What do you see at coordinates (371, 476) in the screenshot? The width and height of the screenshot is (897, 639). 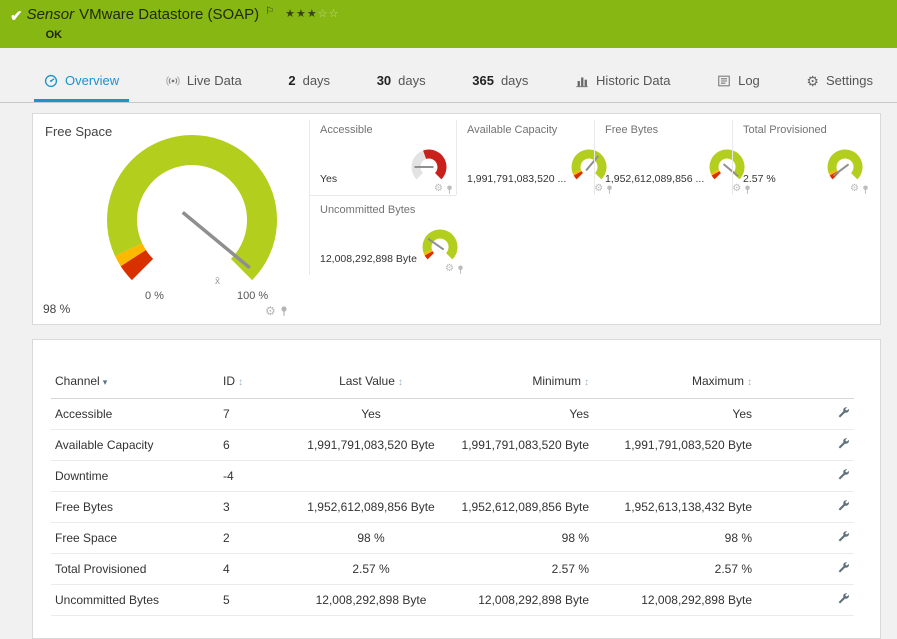 I see `cell-last-value` at bounding box center [371, 476].